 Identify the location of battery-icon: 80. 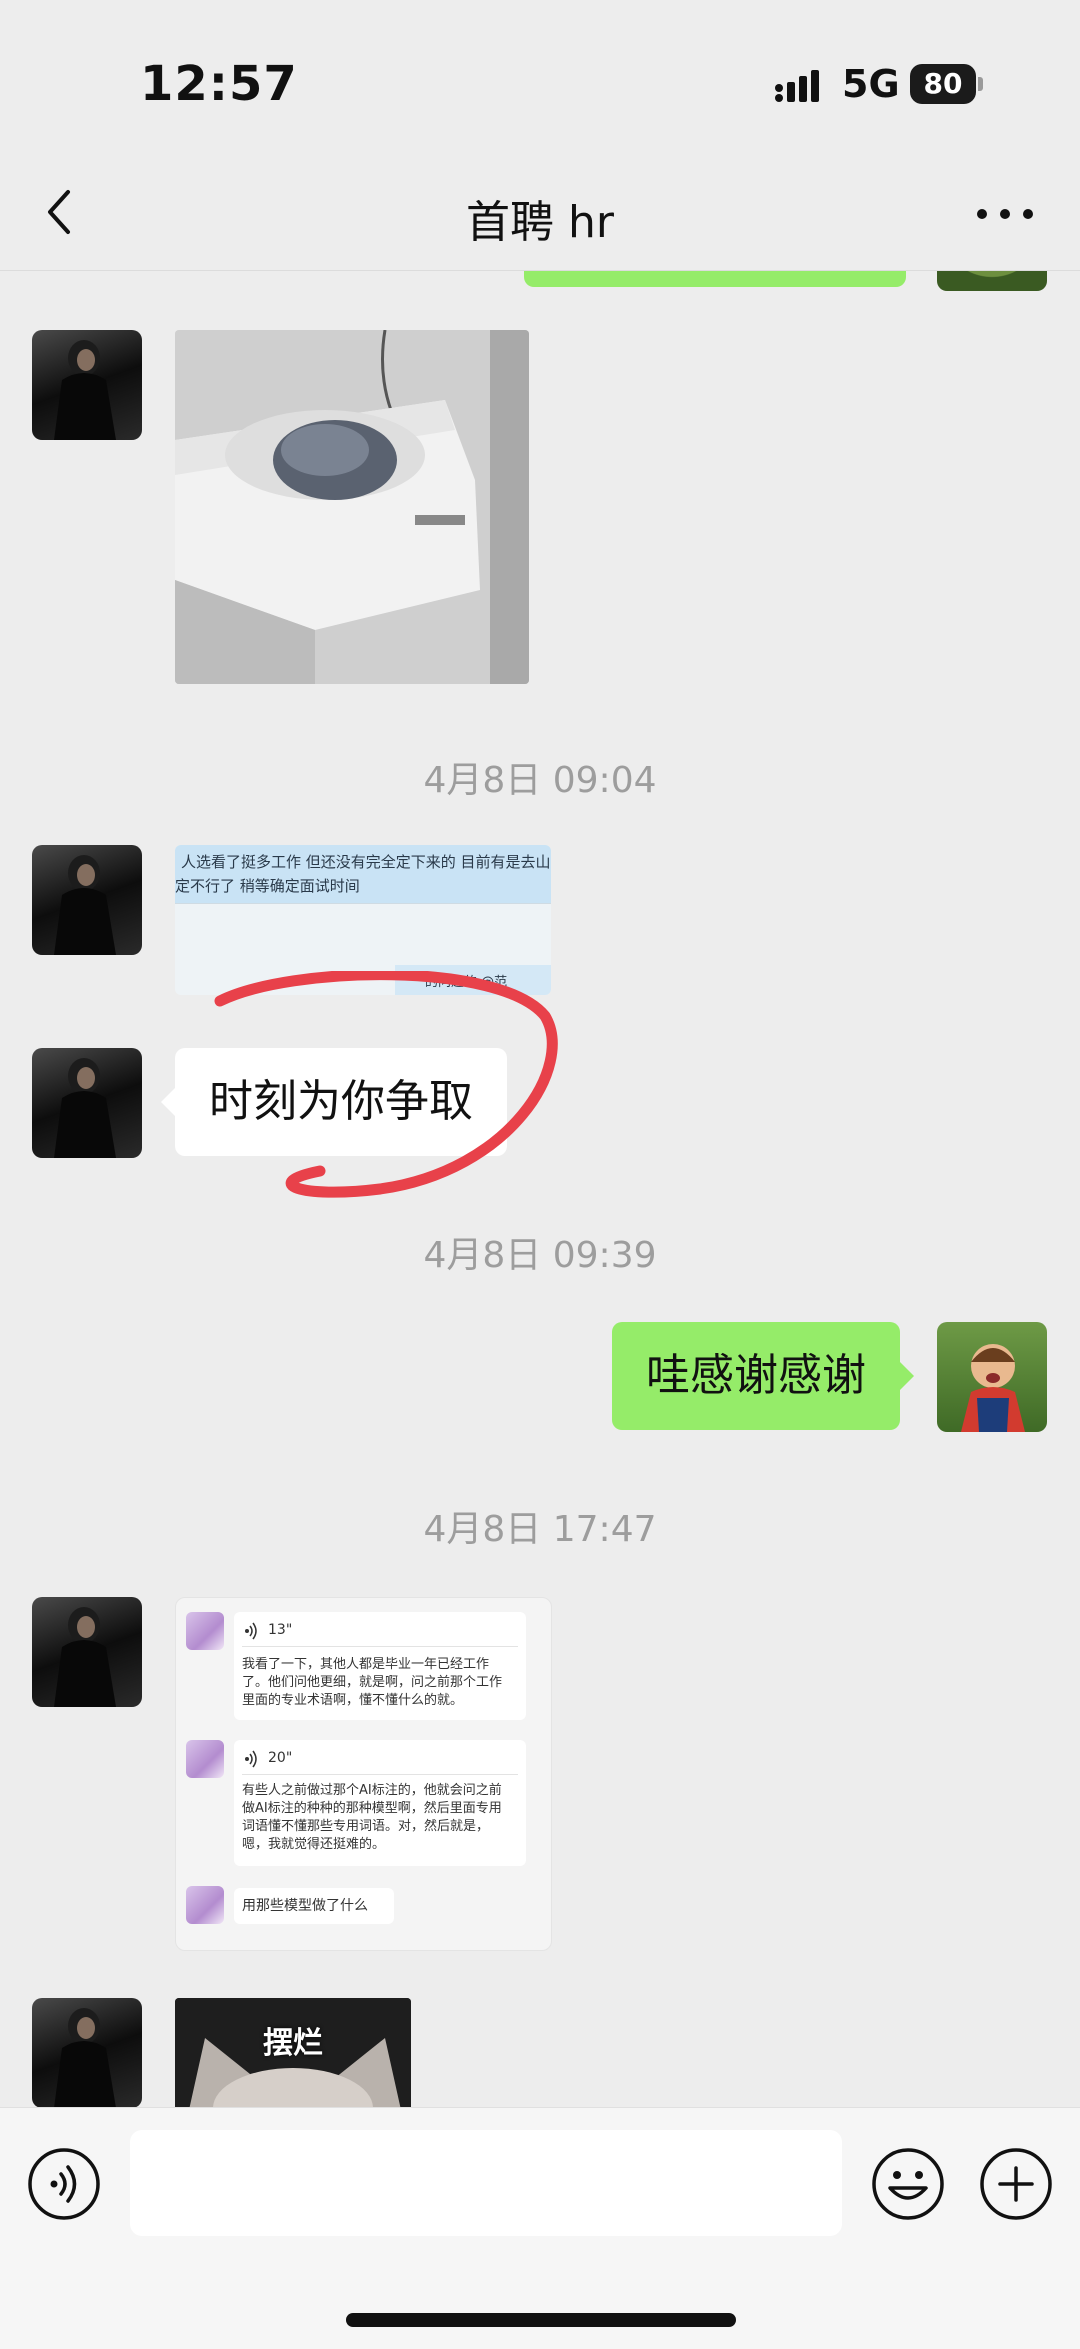
(946, 84).